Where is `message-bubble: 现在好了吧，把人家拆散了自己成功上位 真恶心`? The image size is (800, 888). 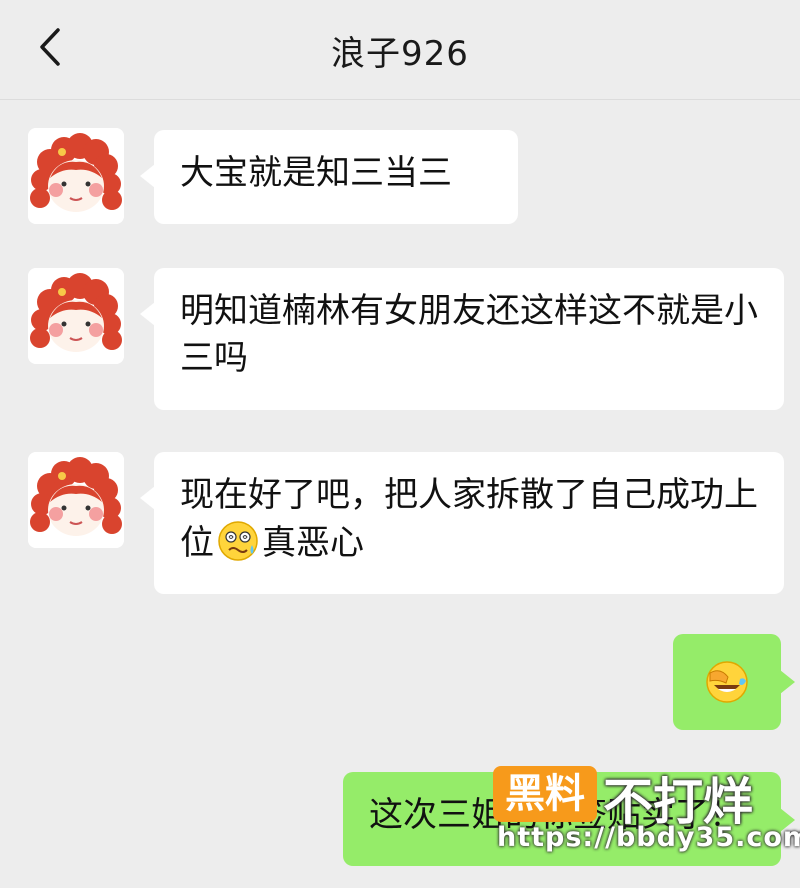
message-bubble: 现在好了吧，把人家拆散了自己成功上位 真恶心 is located at coordinates (462, 523).